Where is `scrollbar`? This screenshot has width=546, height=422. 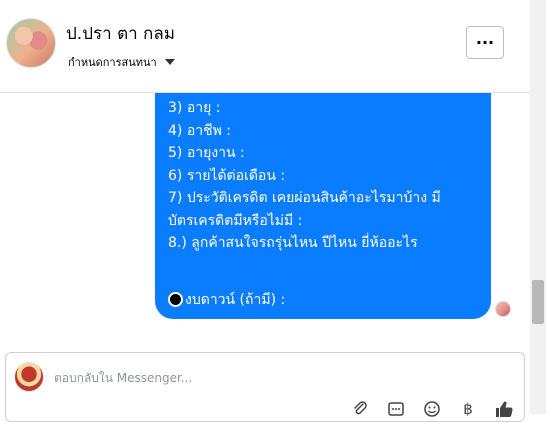
scrollbar is located at coordinates (538, 207).